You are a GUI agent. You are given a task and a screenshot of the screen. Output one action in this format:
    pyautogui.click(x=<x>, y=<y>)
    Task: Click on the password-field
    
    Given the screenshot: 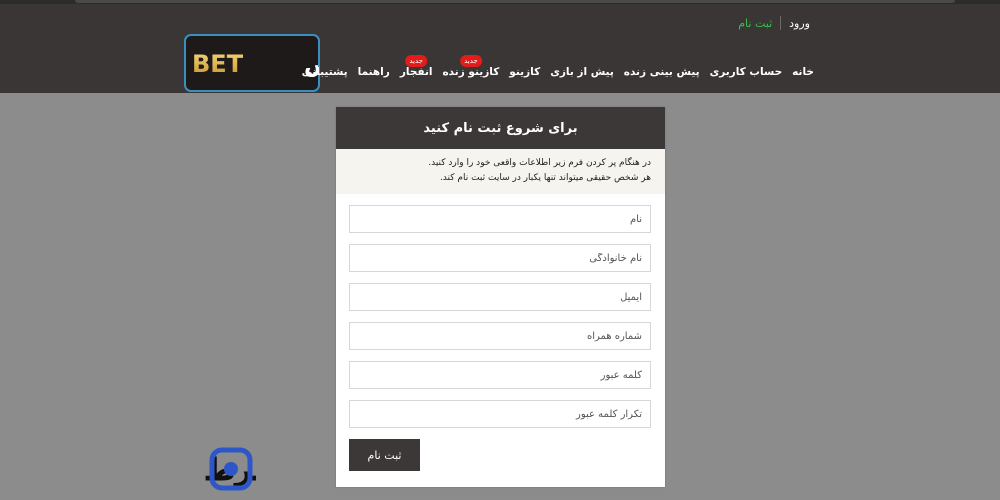 What is the action you would take?
    pyautogui.click(x=500, y=375)
    